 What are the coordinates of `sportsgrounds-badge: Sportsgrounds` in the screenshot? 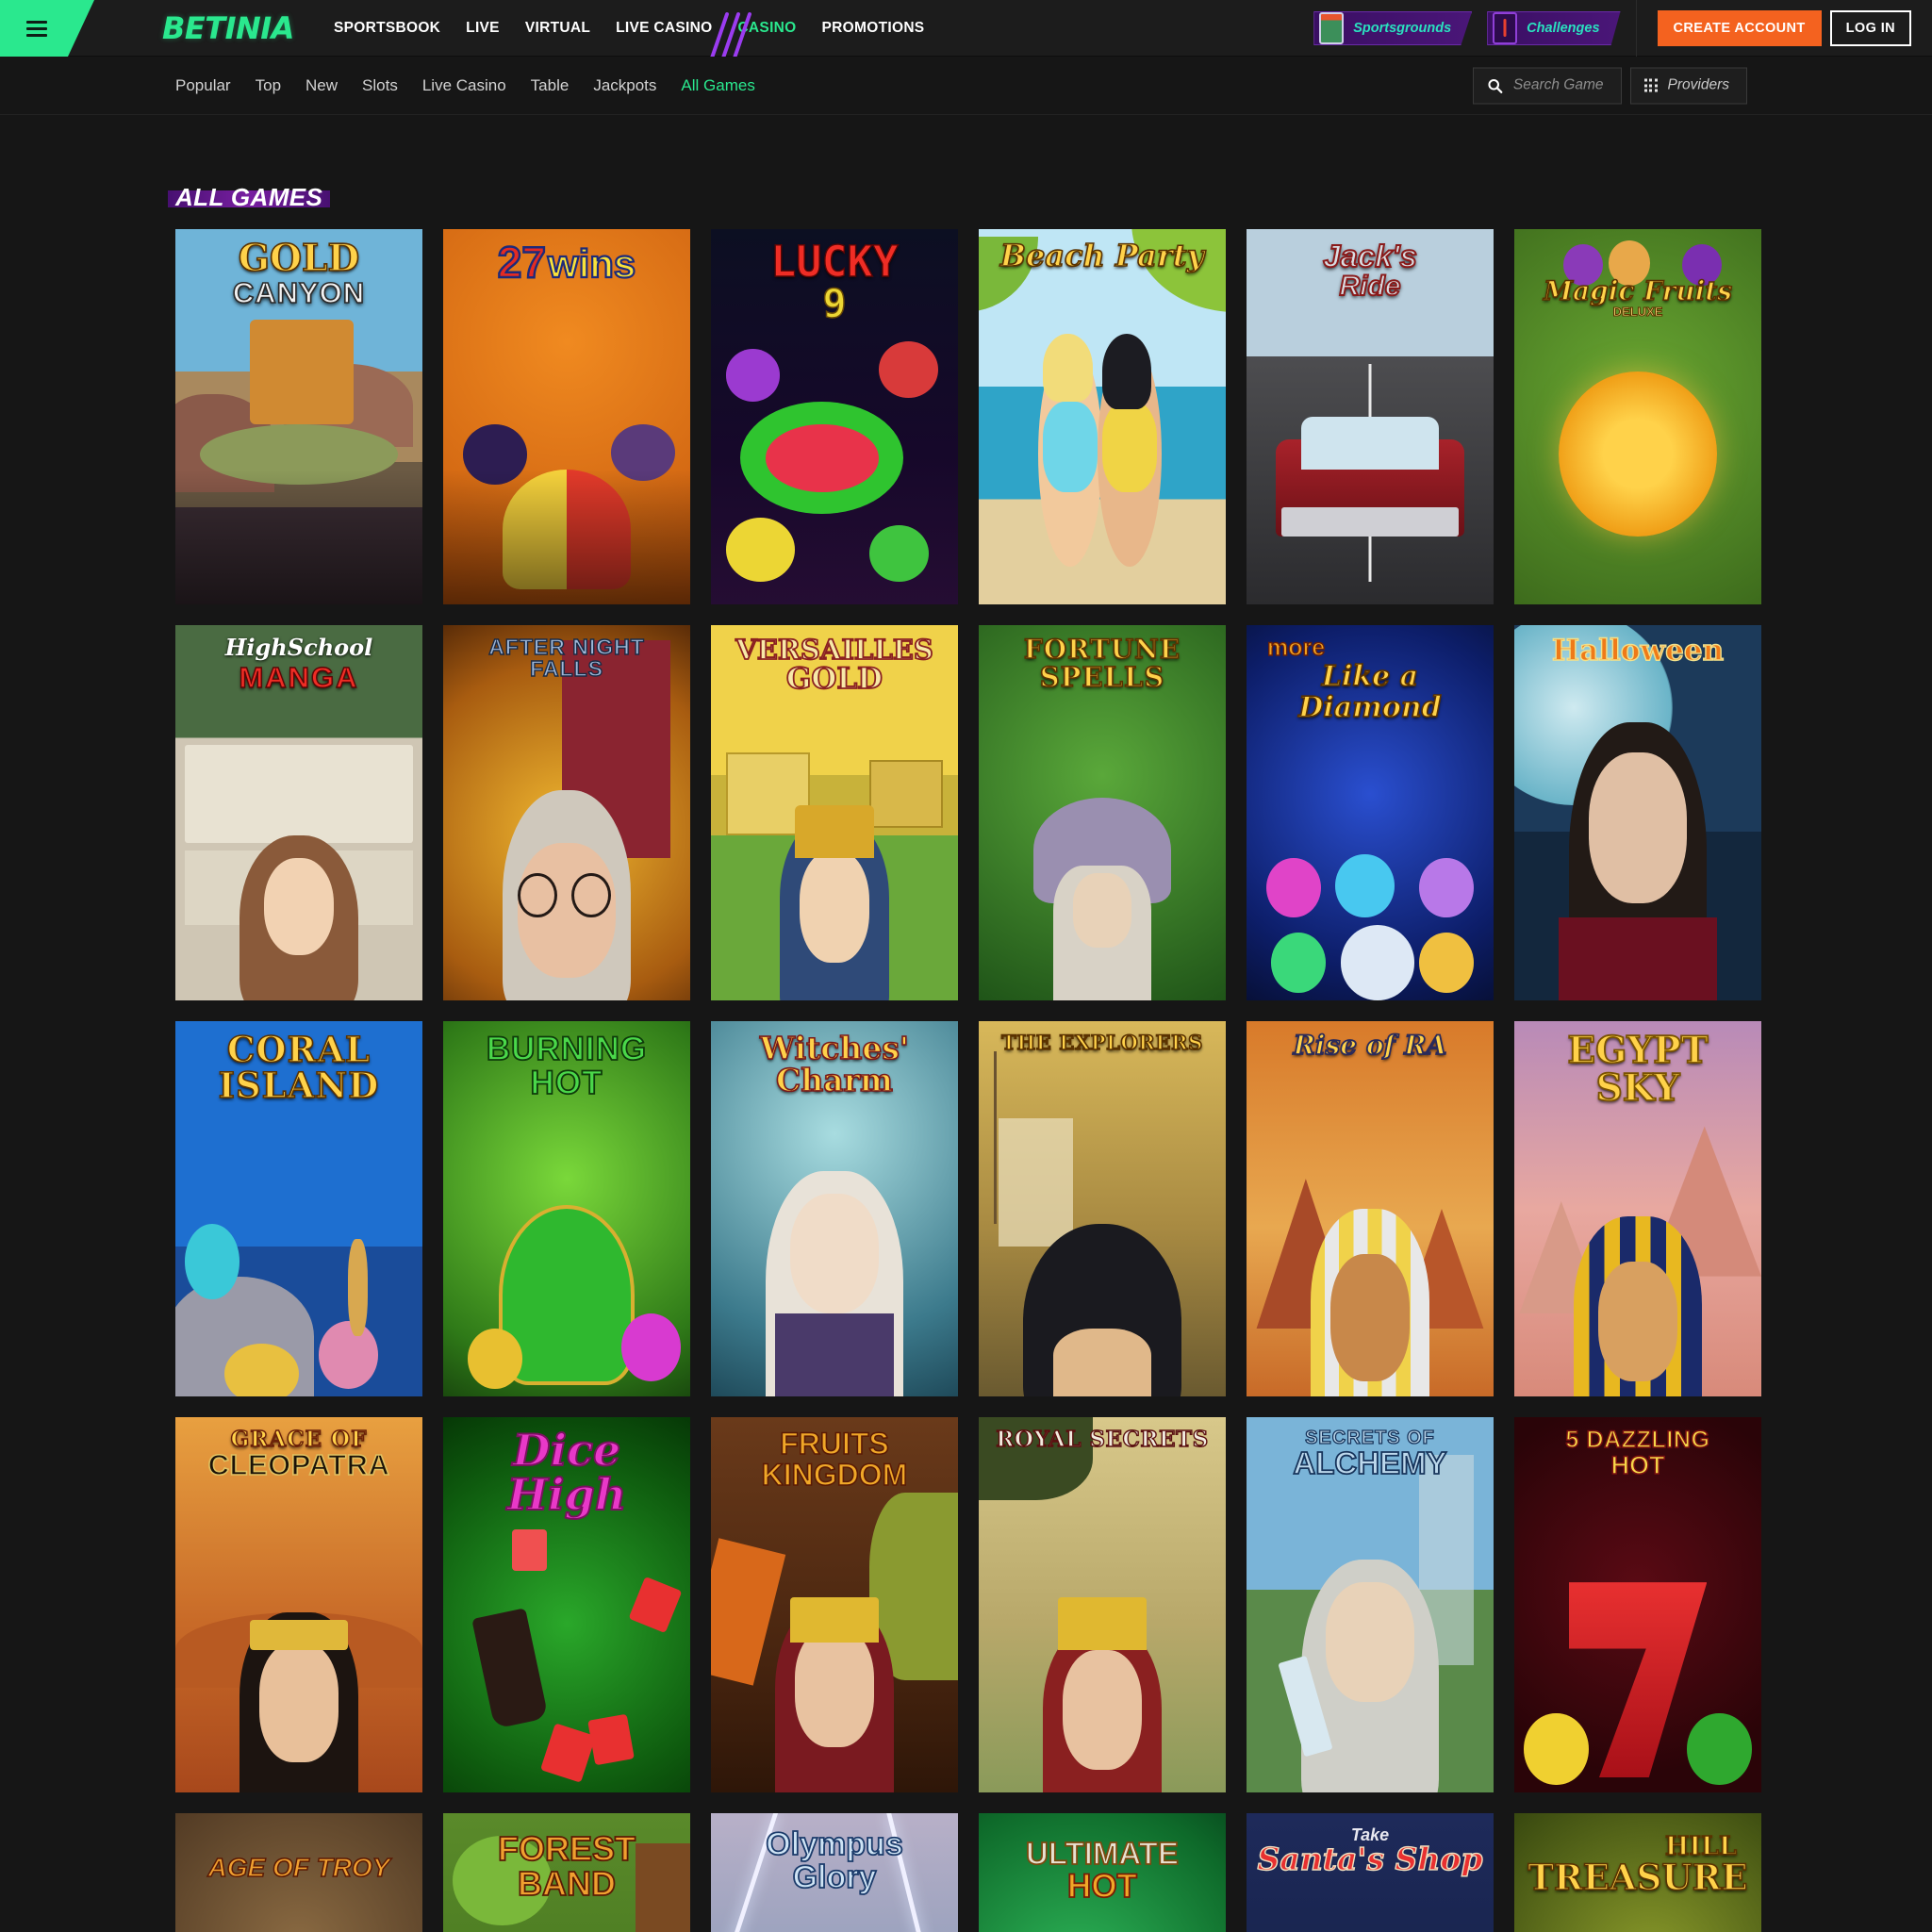 It's located at (1393, 28).